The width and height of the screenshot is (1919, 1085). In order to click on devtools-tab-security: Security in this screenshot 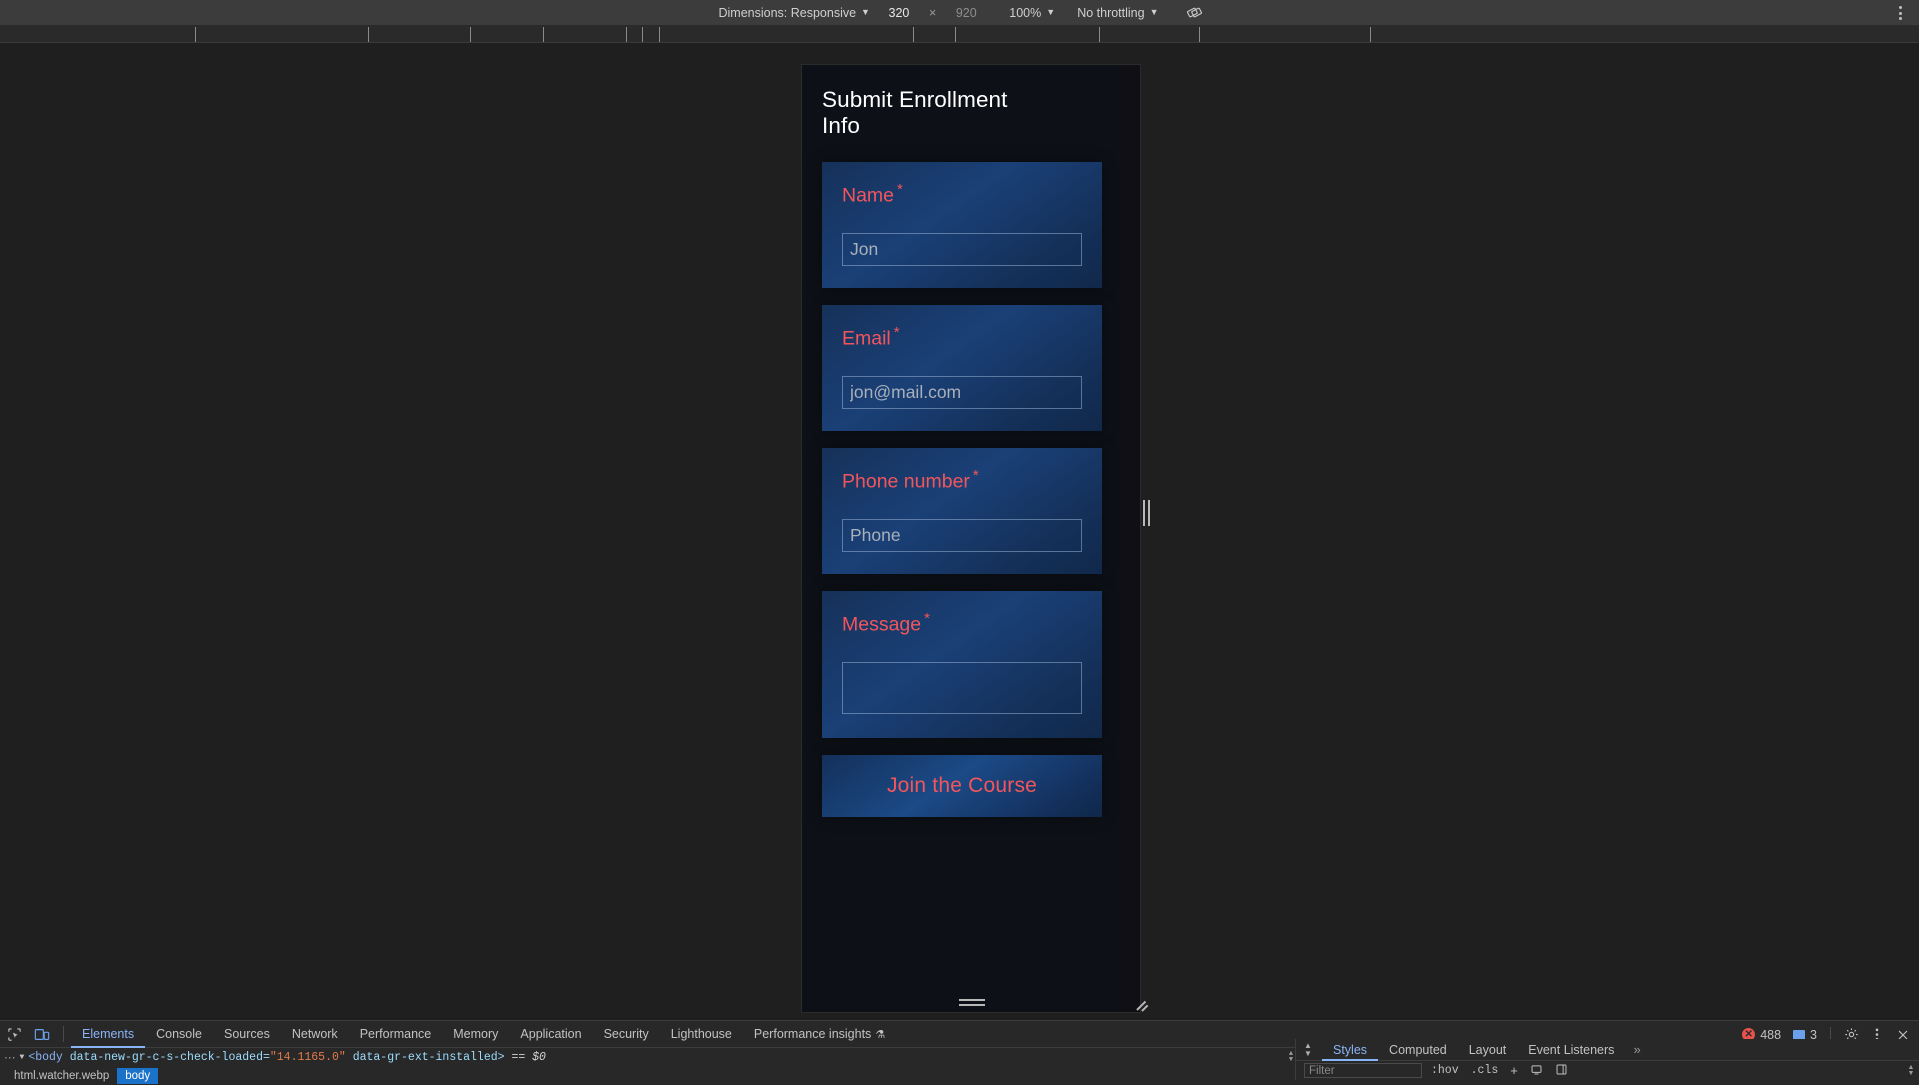, I will do `click(626, 1034)`.